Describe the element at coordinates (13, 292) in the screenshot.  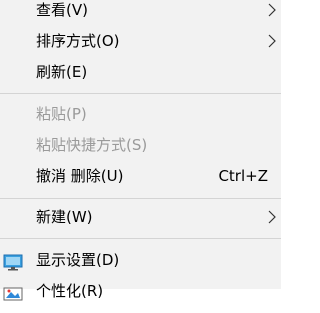
I see `personalize-icon` at that location.